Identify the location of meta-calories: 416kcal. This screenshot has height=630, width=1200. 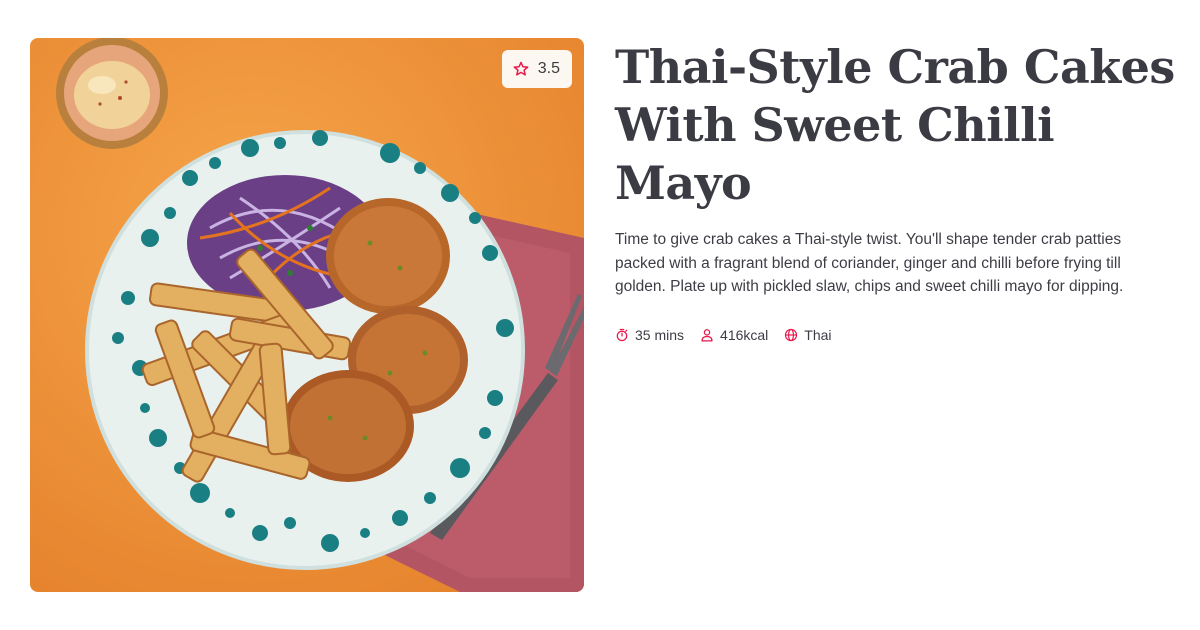
(734, 335).